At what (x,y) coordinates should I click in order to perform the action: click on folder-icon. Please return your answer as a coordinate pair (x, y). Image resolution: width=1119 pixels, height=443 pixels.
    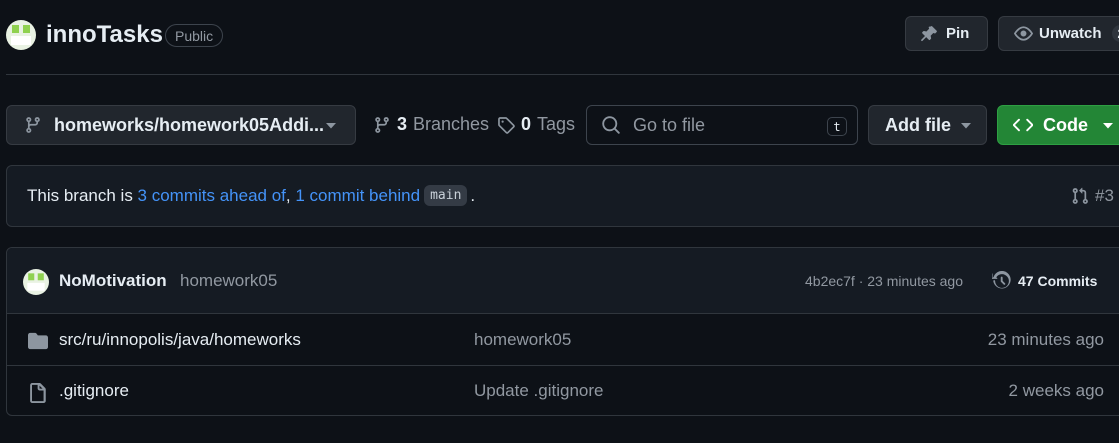
    Looking at the image, I should click on (38, 341).